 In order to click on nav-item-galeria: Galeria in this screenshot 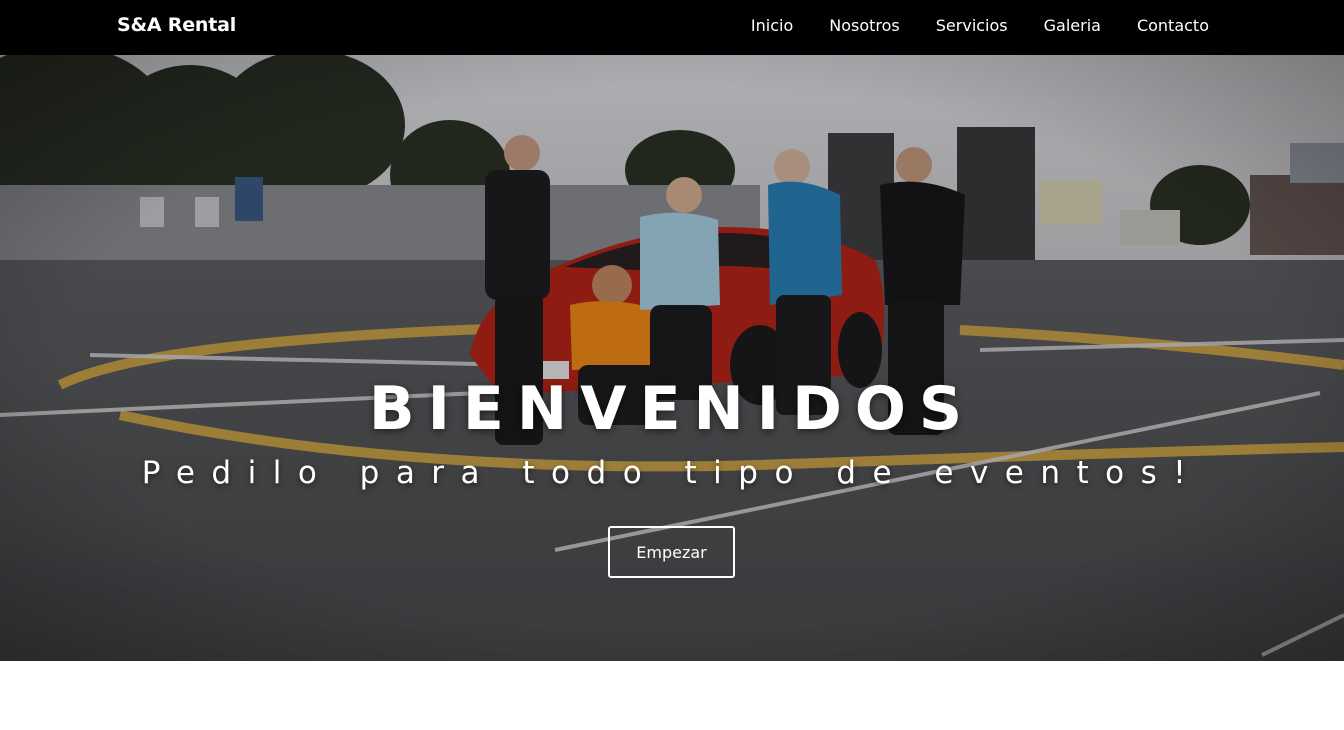, I will do `click(1072, 25)`.